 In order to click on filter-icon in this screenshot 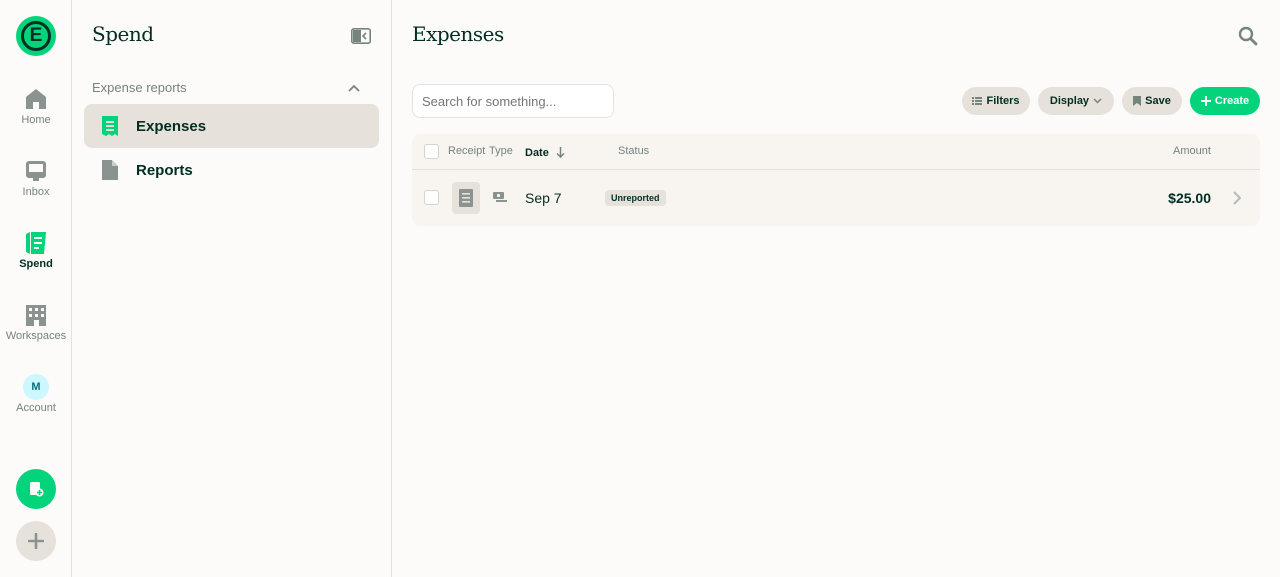, I will do `click(977, 101)`.